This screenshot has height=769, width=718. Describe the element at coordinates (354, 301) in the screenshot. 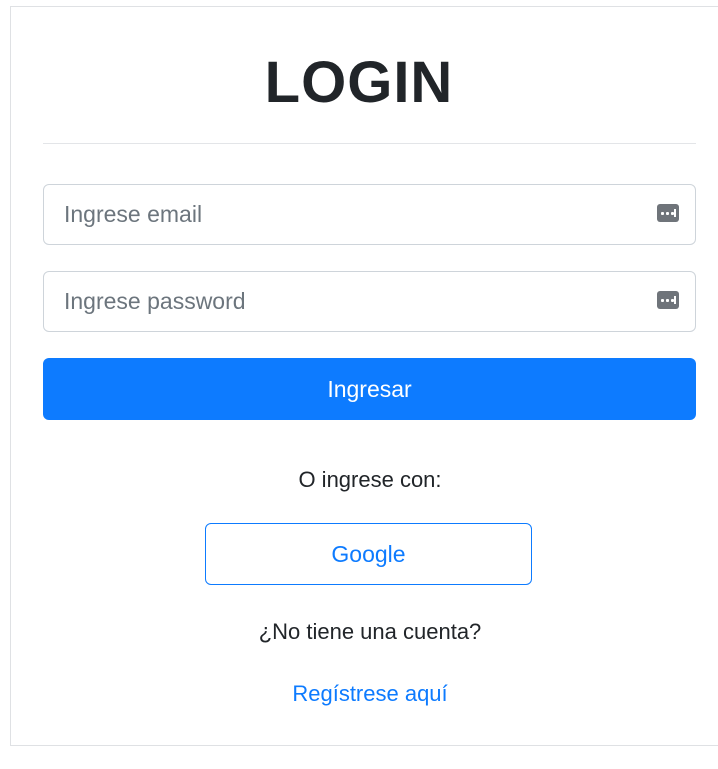

I see `password-input` at that location.